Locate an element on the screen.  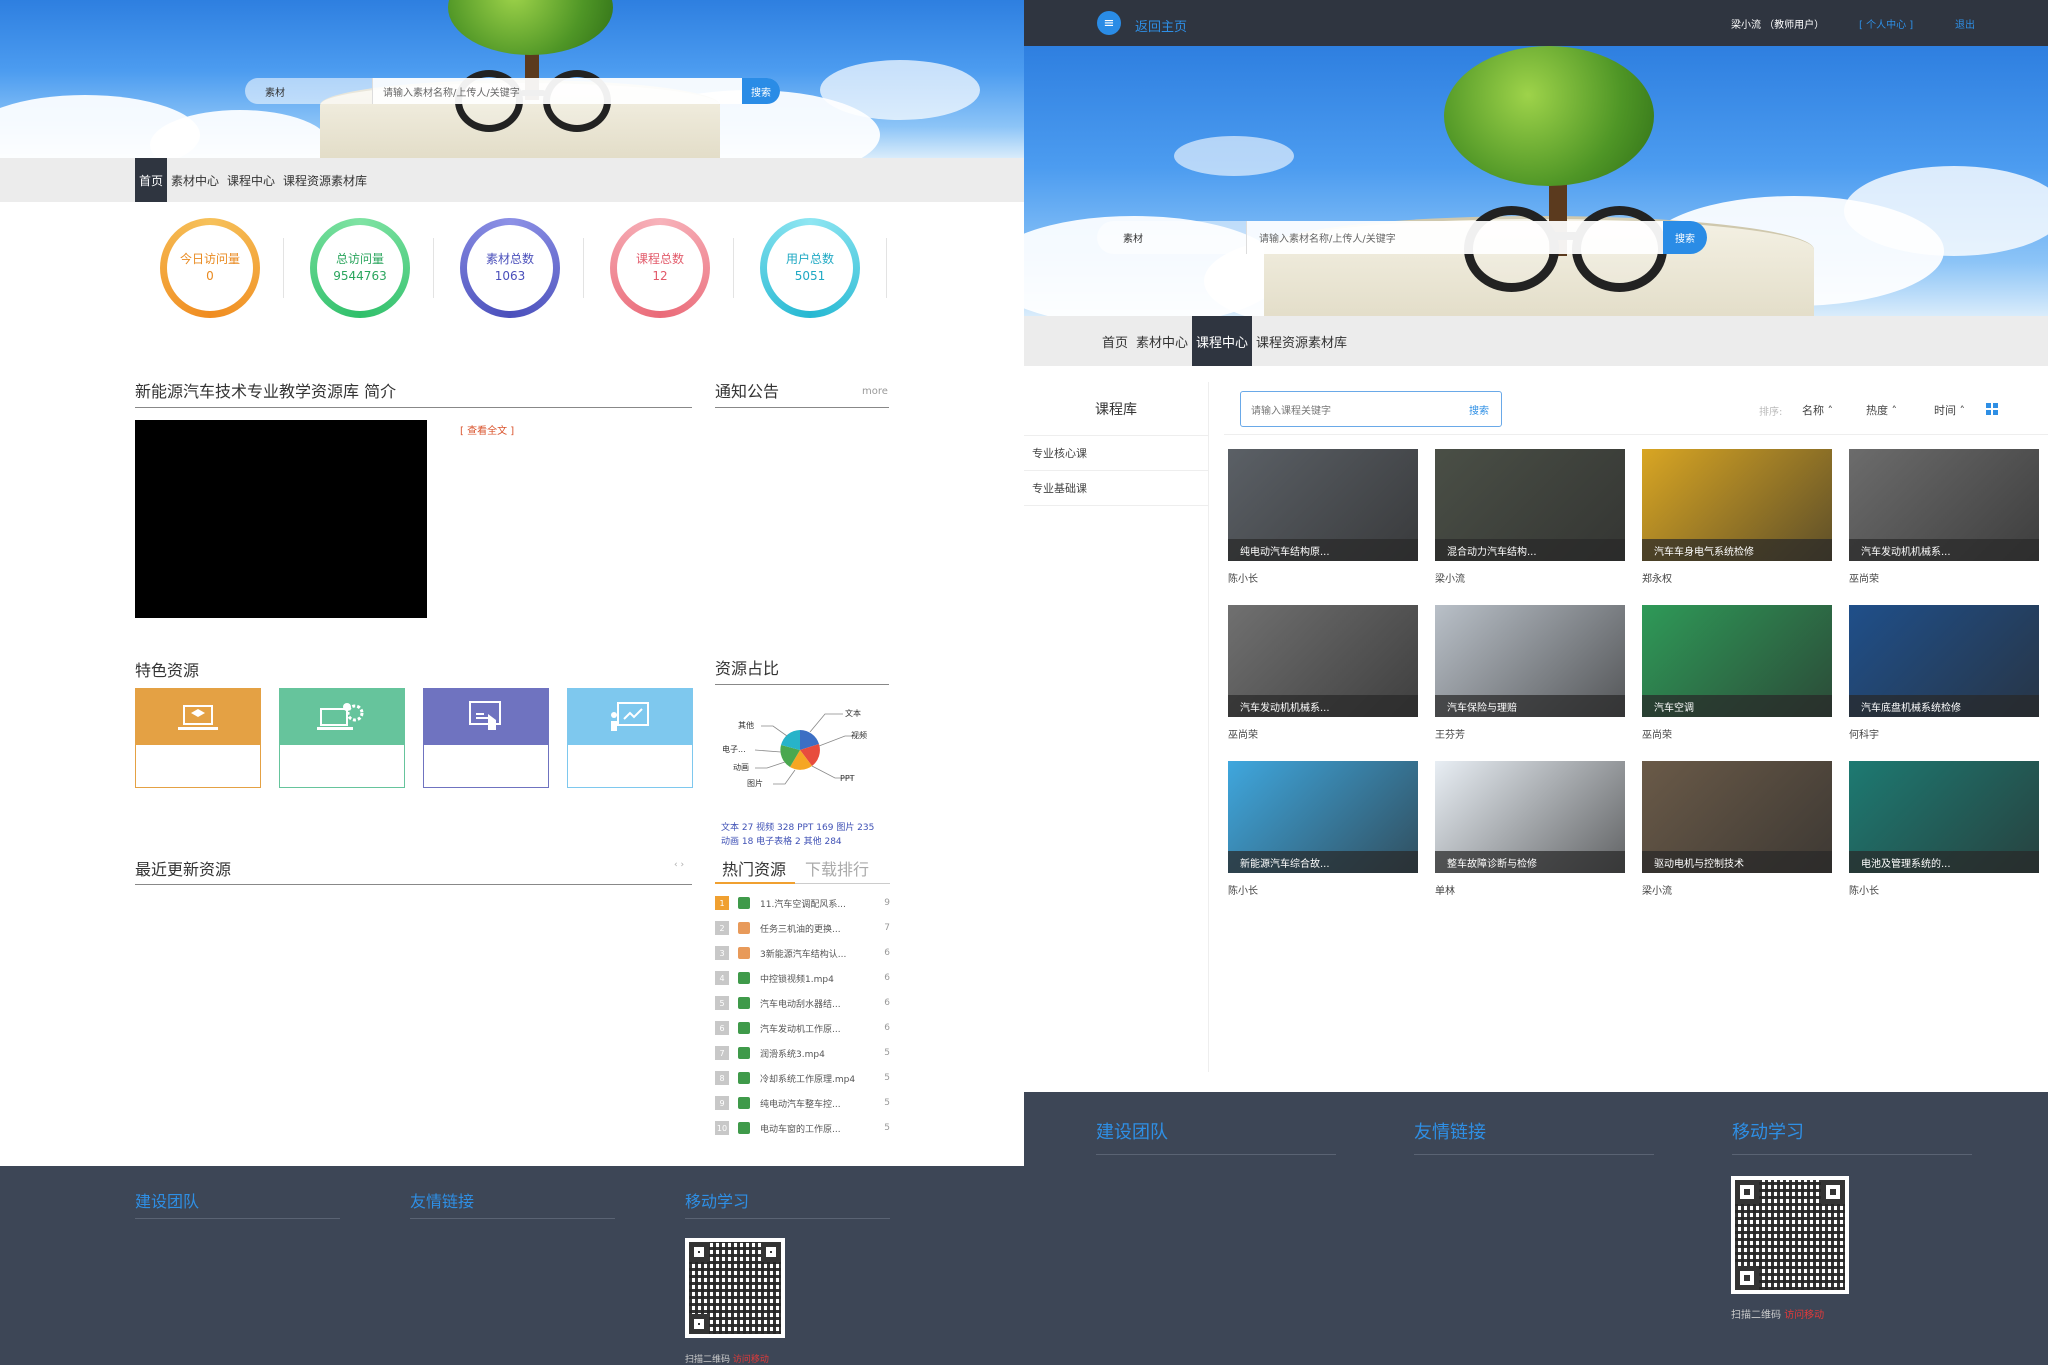
course-card: 汽车空调 巫尚荣 is located at coordinates (1737, 673).